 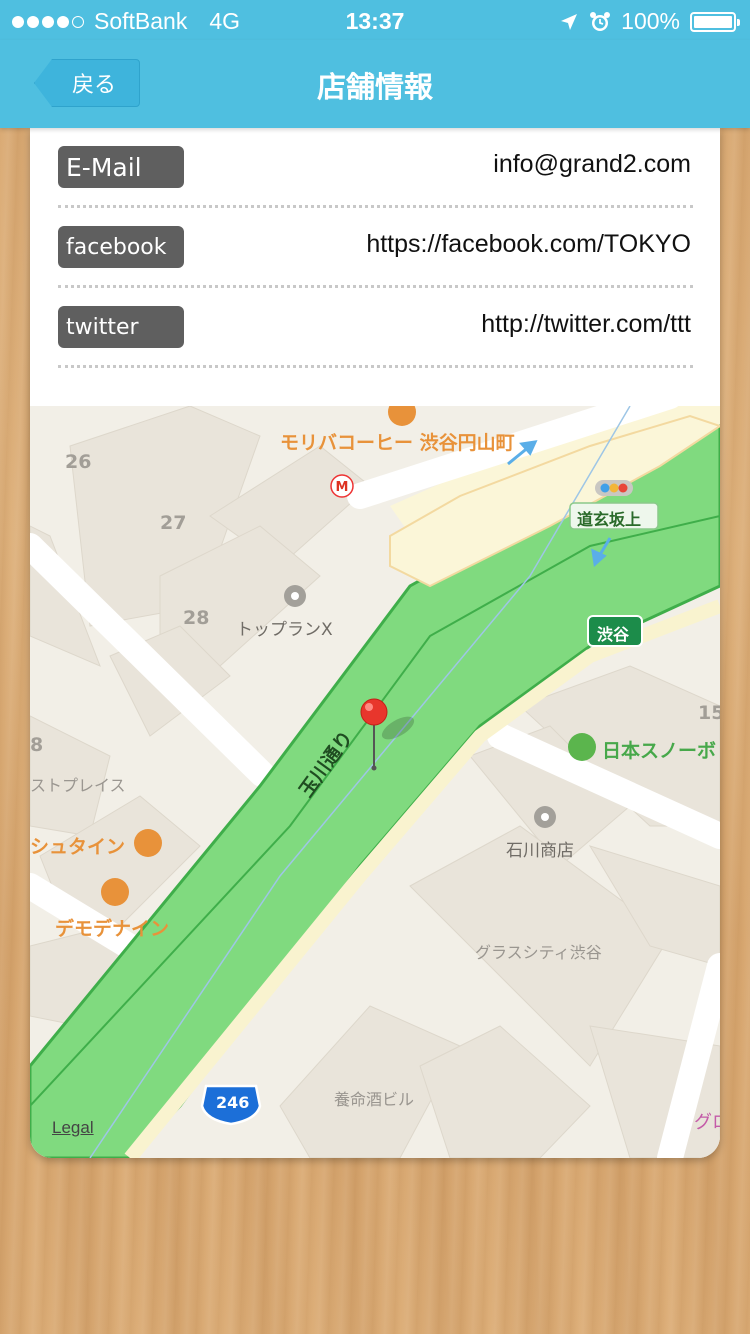 What do you see at coordinates (397, 441) in the screenshot?
I see `poi-morivacoffee: モリバコーヒー 渋谷円山町` at bounding box center [397, 441].